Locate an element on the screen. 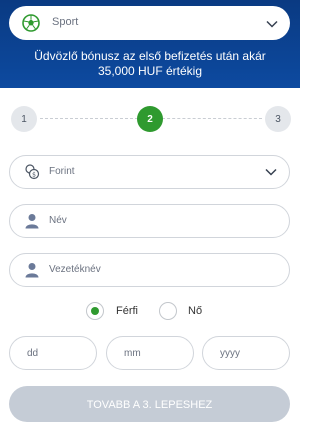 The width and height of the screenshot is (320, 429). male-radio is located at coordinates (95, 311).